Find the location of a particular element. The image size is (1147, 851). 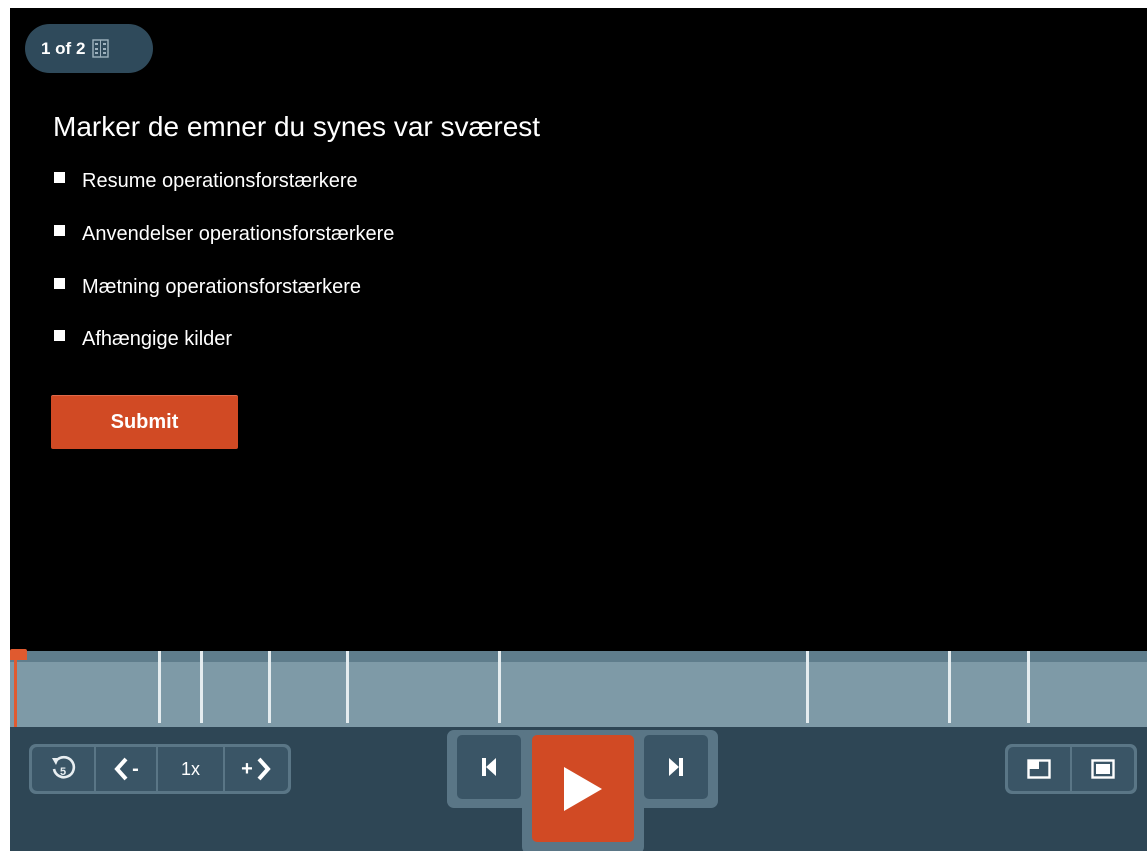

speed-display: 1x is located at coordinates (190, 769).